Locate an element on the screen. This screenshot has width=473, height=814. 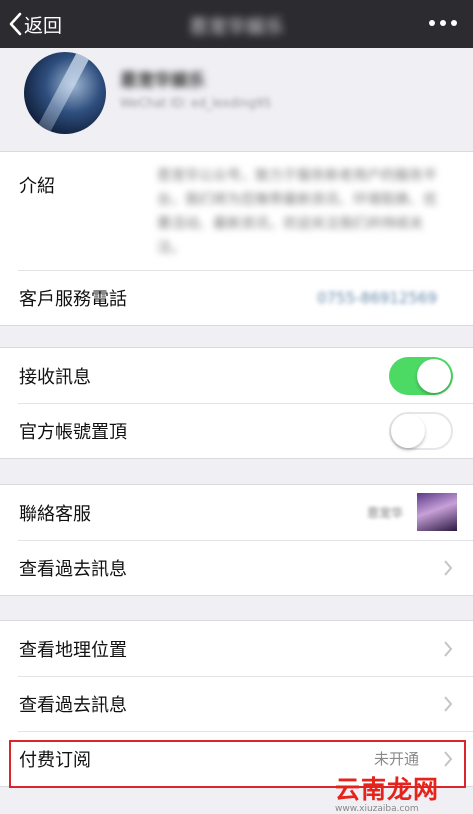
receive-messages-toggle is located at coordinates (421, 375).